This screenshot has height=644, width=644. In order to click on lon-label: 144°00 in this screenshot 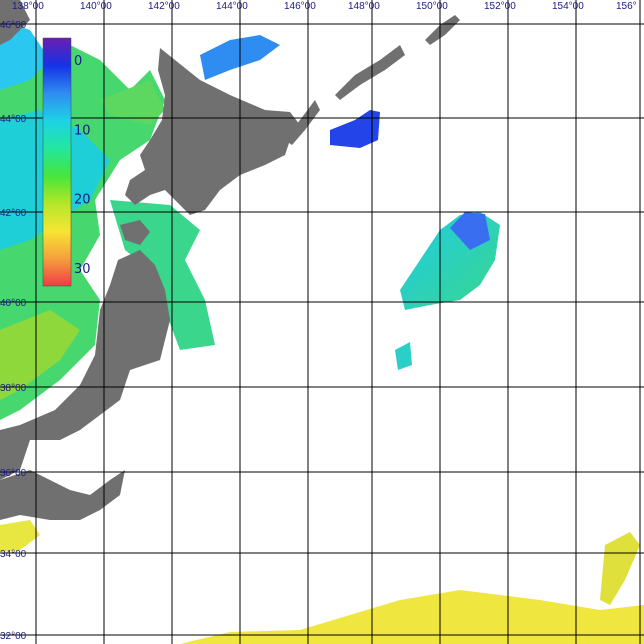, I will do `click(232, 6)`.